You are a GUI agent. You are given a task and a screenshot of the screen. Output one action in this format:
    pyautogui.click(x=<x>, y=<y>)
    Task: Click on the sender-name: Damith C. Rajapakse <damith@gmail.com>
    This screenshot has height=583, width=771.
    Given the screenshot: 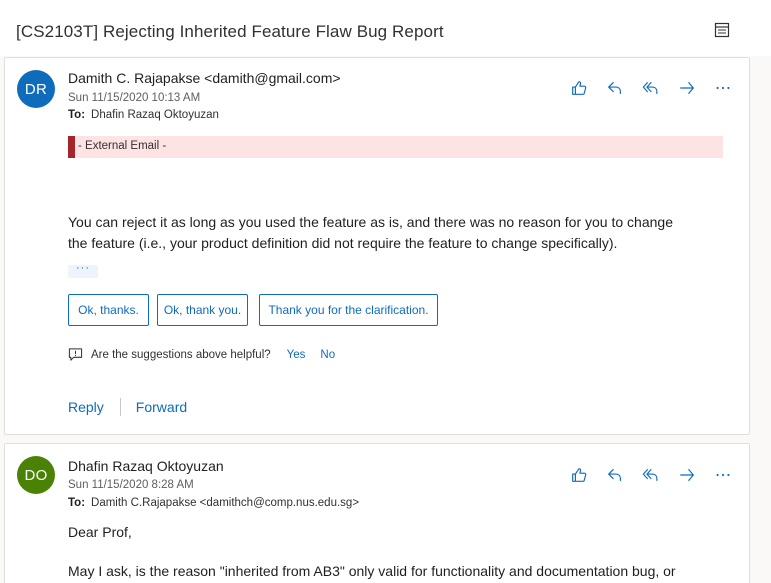 What is the action you would take?
    pyautogui.click(x=204, y=78)
    